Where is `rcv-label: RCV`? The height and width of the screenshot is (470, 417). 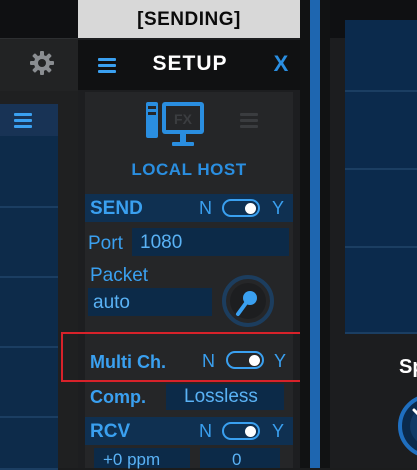
rcv-label: RCV is located at coordinates (110, 431).